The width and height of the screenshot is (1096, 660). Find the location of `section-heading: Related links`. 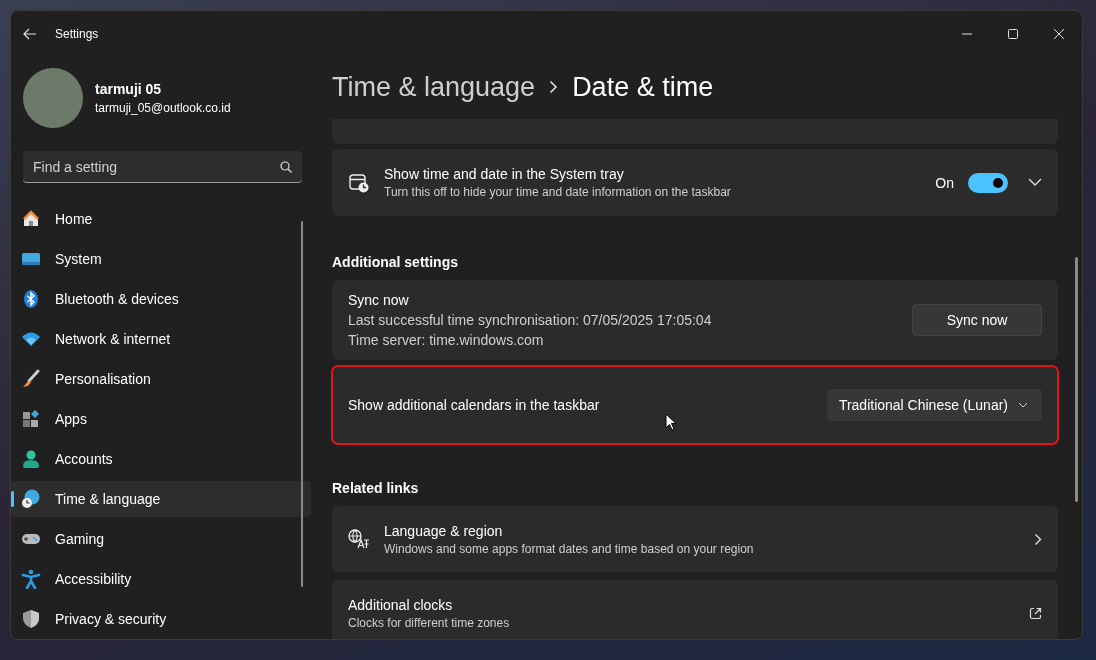

section-heading: Related links is located at coordinates (376, 488).